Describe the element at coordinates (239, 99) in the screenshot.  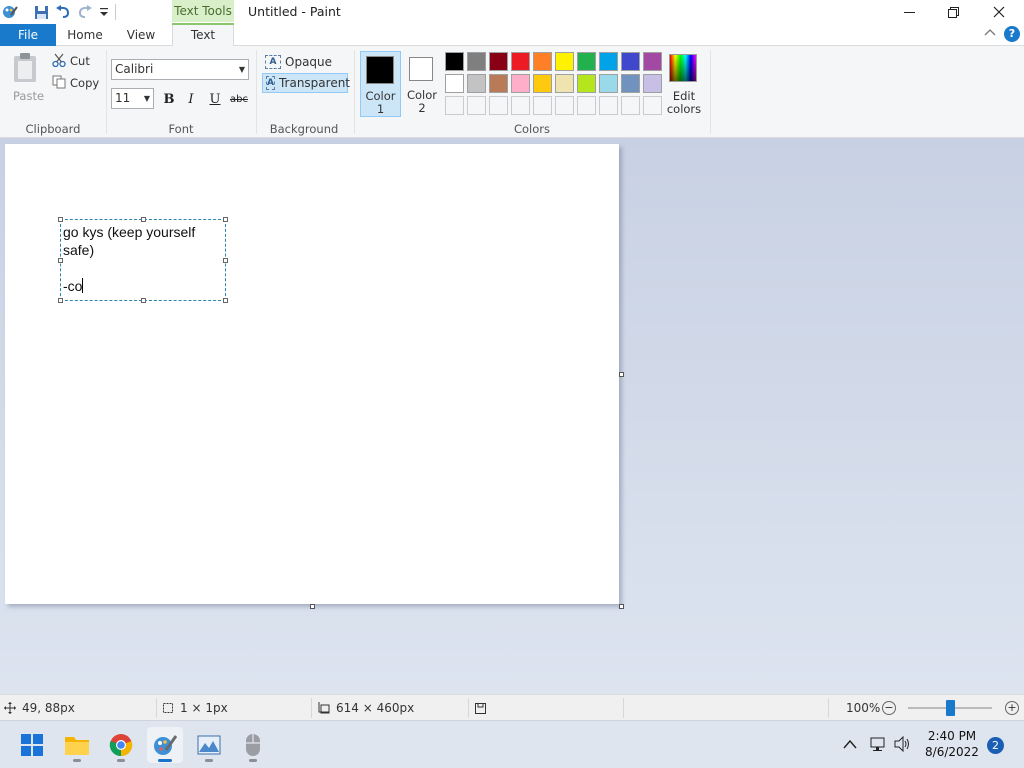
I see `strikethrough-button: abc` at that location.